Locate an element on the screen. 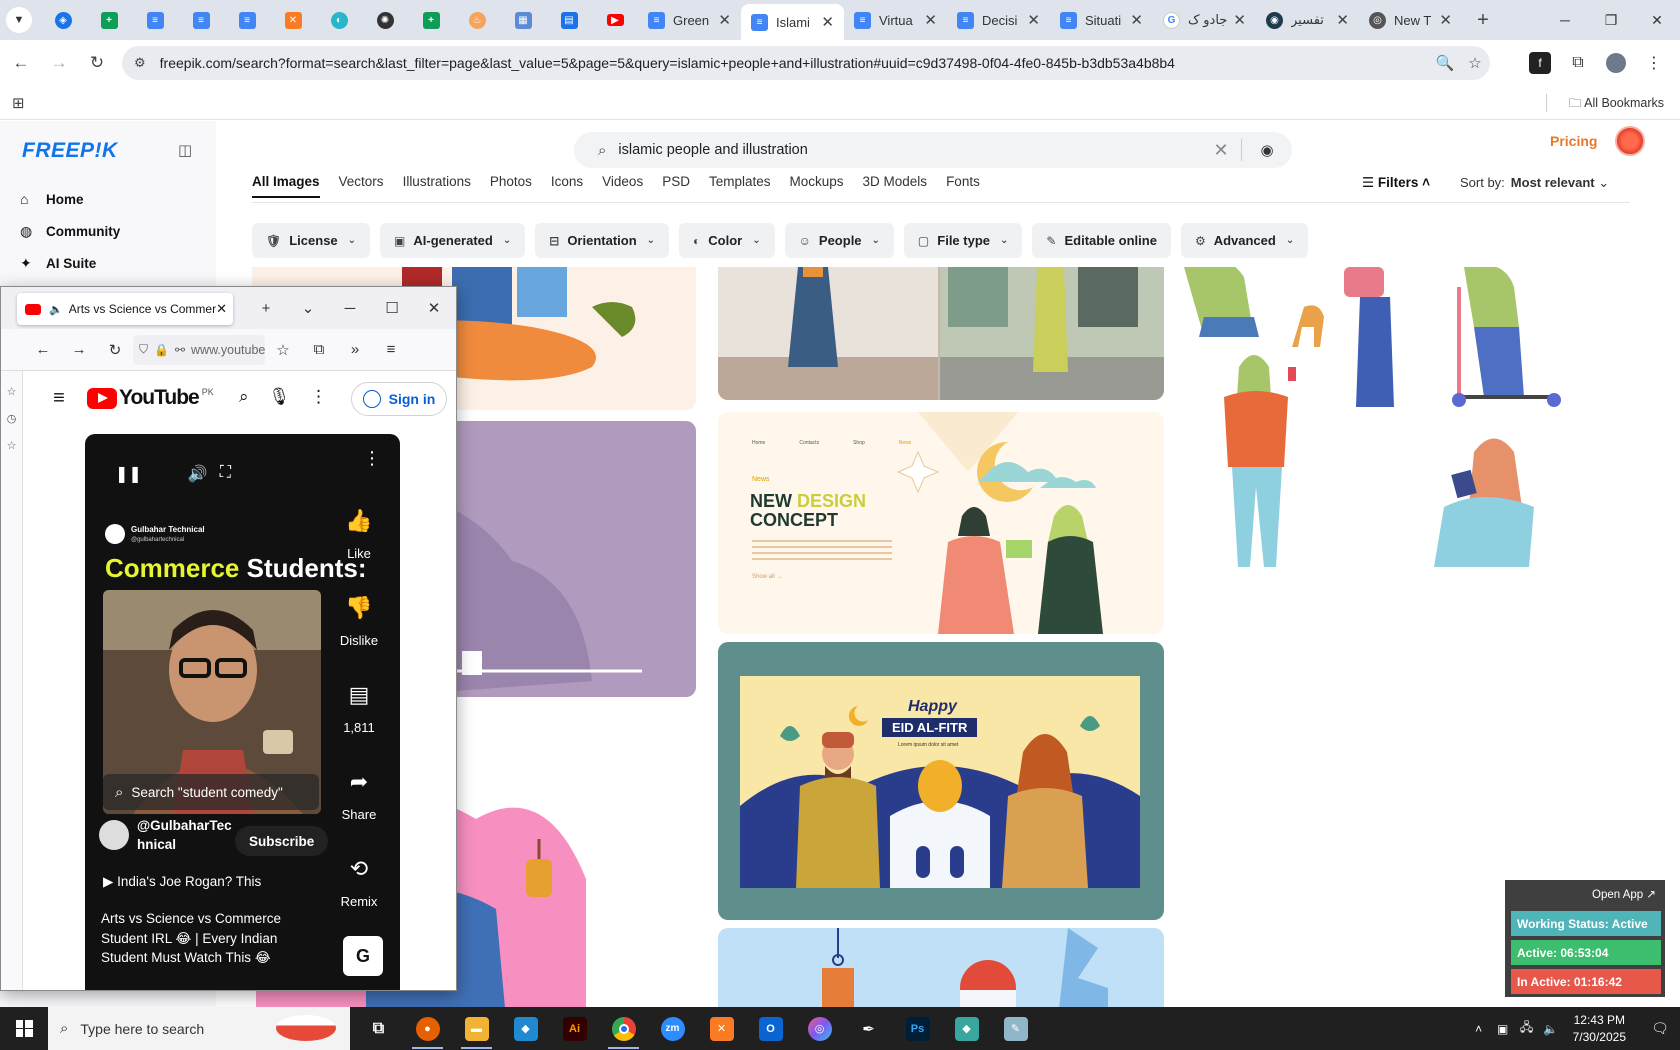 The height and width of the screenshot is (1050, 1680). pinned-tab: ▦ is located at coordinates (523, 20).